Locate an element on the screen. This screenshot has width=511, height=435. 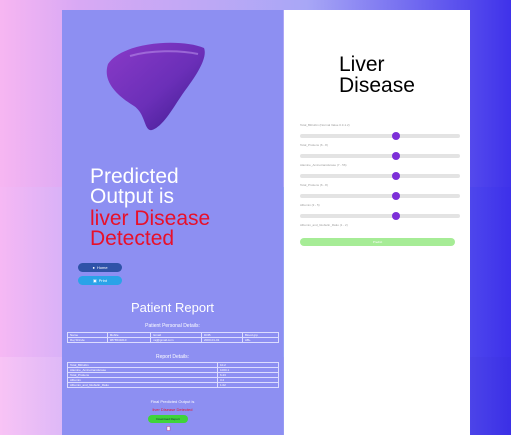
alamine-aminotransferase-slider is located at coordinates (380, 176).